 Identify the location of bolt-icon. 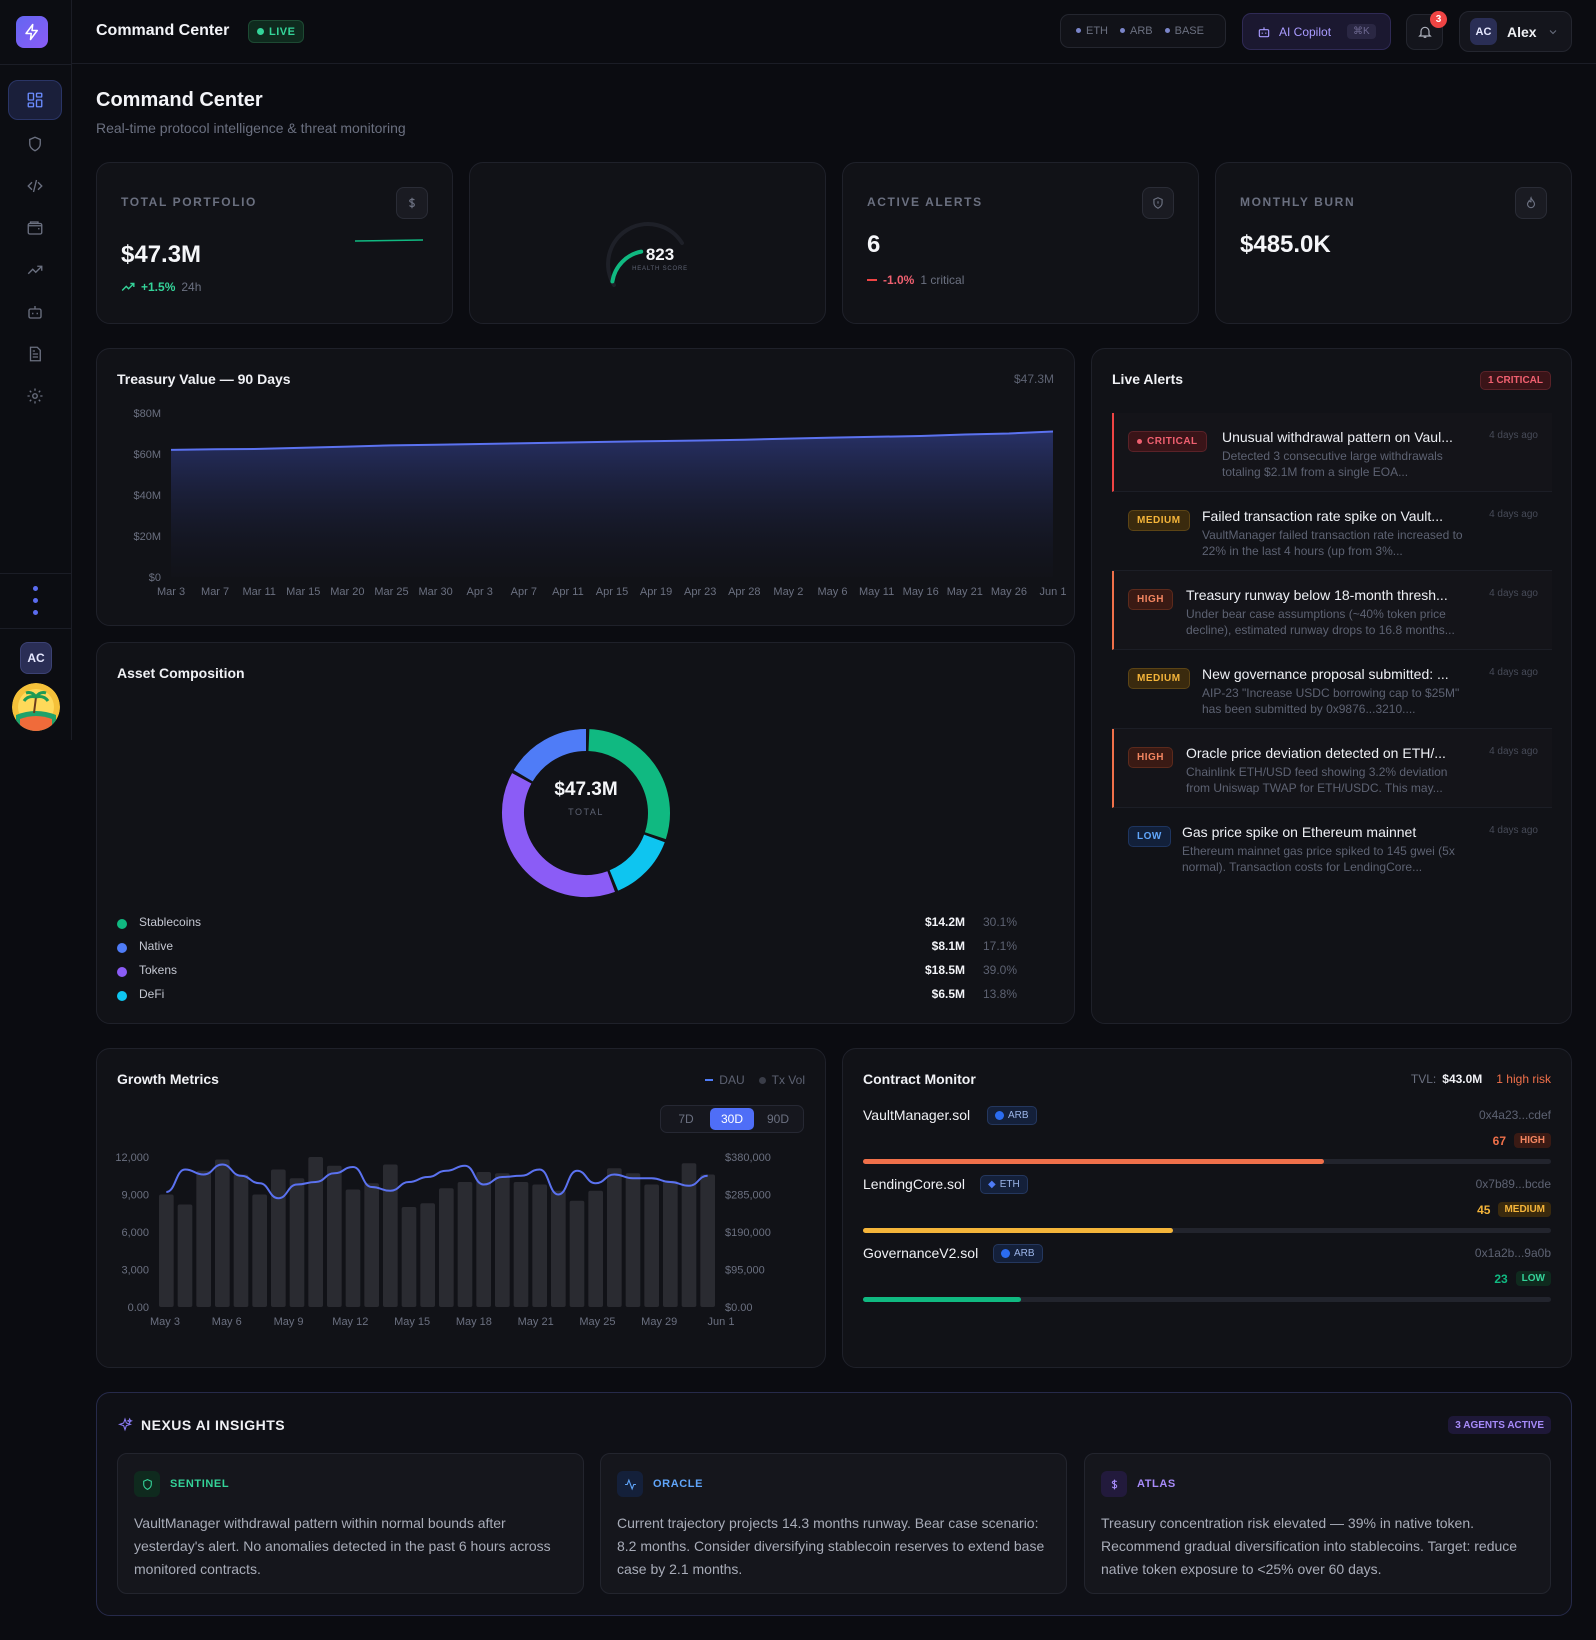
(31, 32).